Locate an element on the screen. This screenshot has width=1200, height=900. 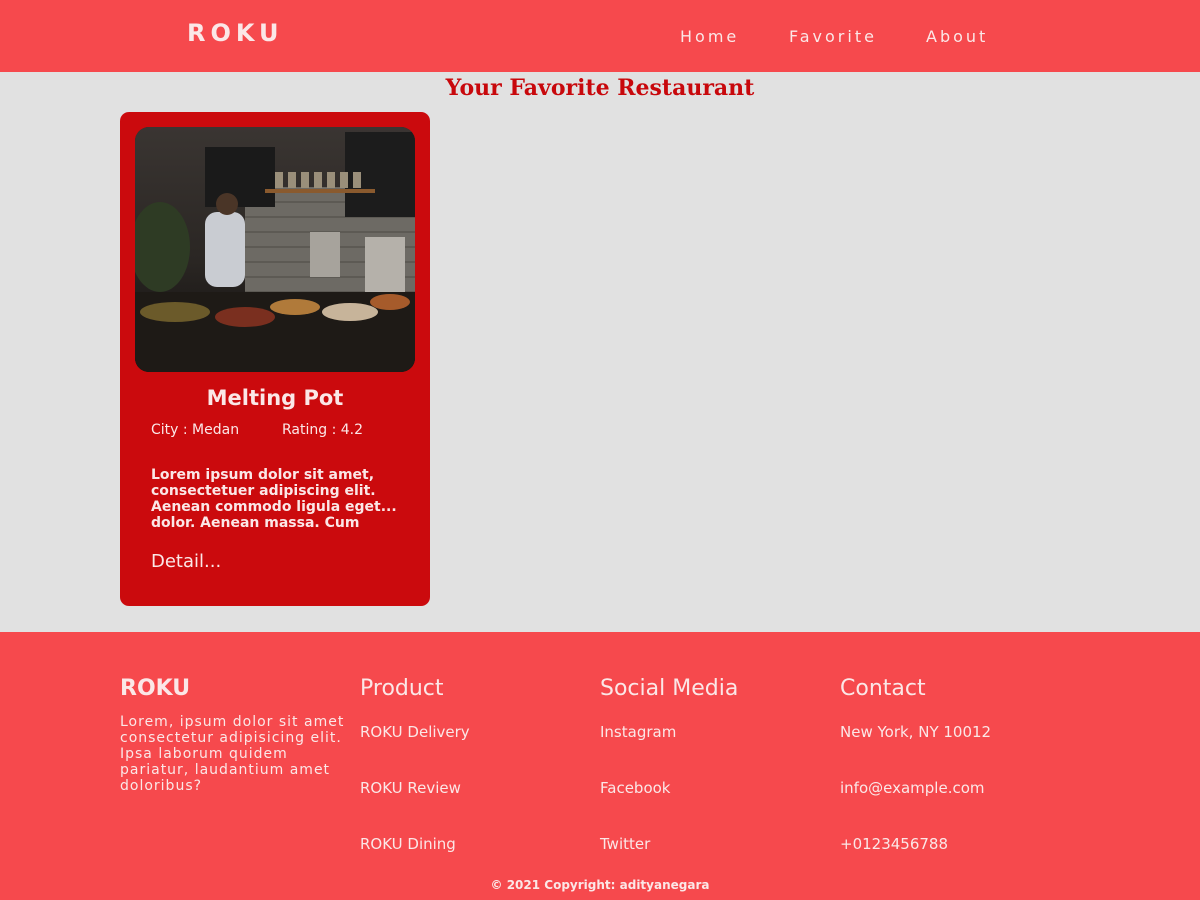
top-navbar: ROKU Home Favorite About is located at coordinates (600, 36).